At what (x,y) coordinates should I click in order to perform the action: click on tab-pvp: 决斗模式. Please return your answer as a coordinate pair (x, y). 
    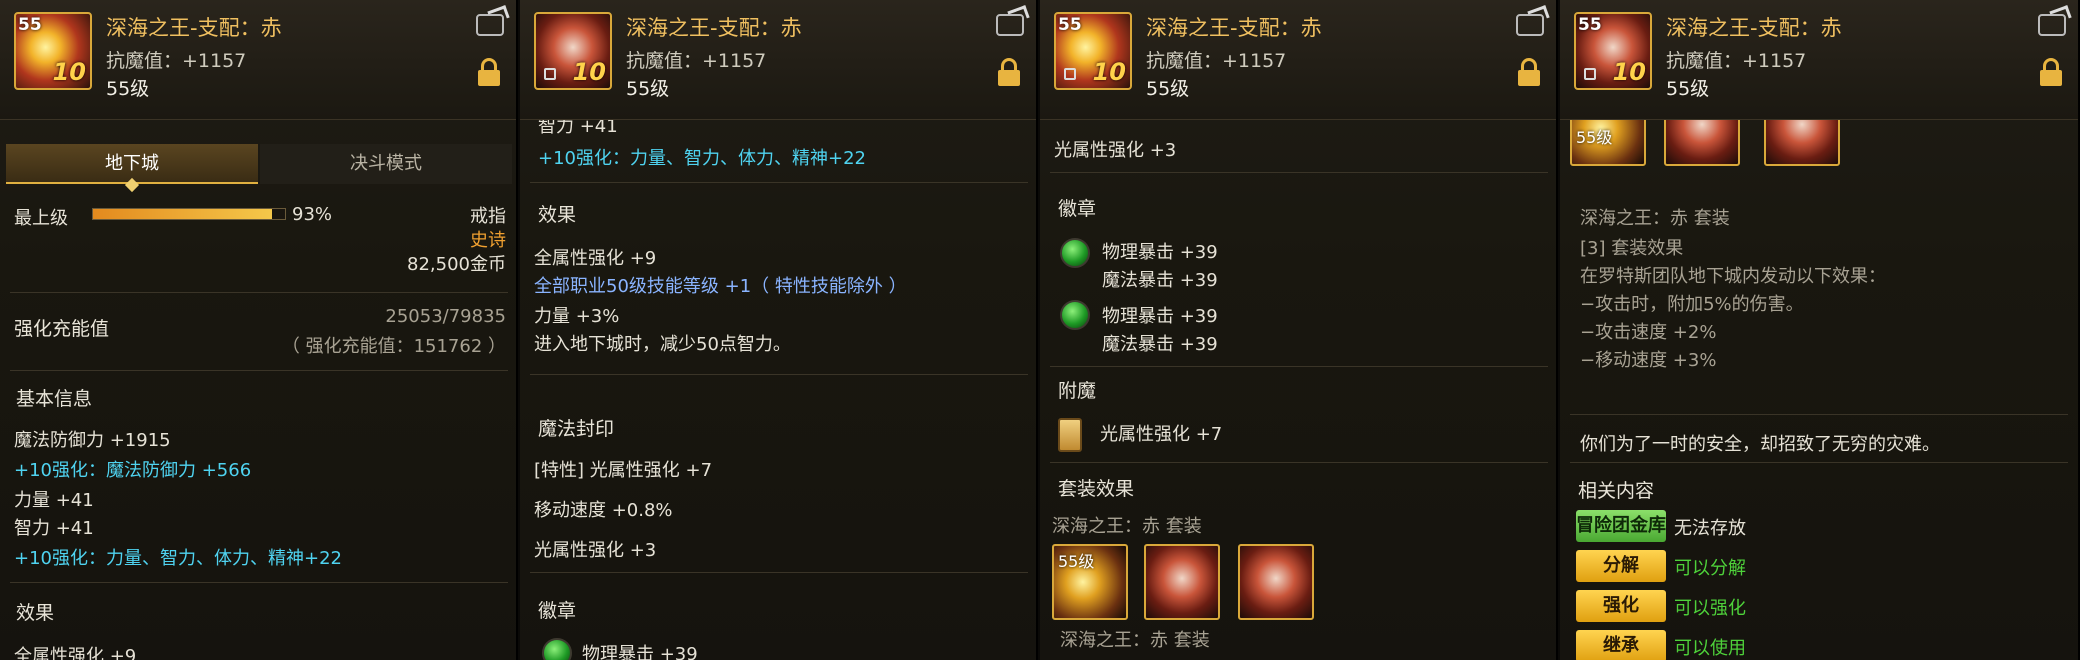
    Looking at the image, I should click on (386, 164).